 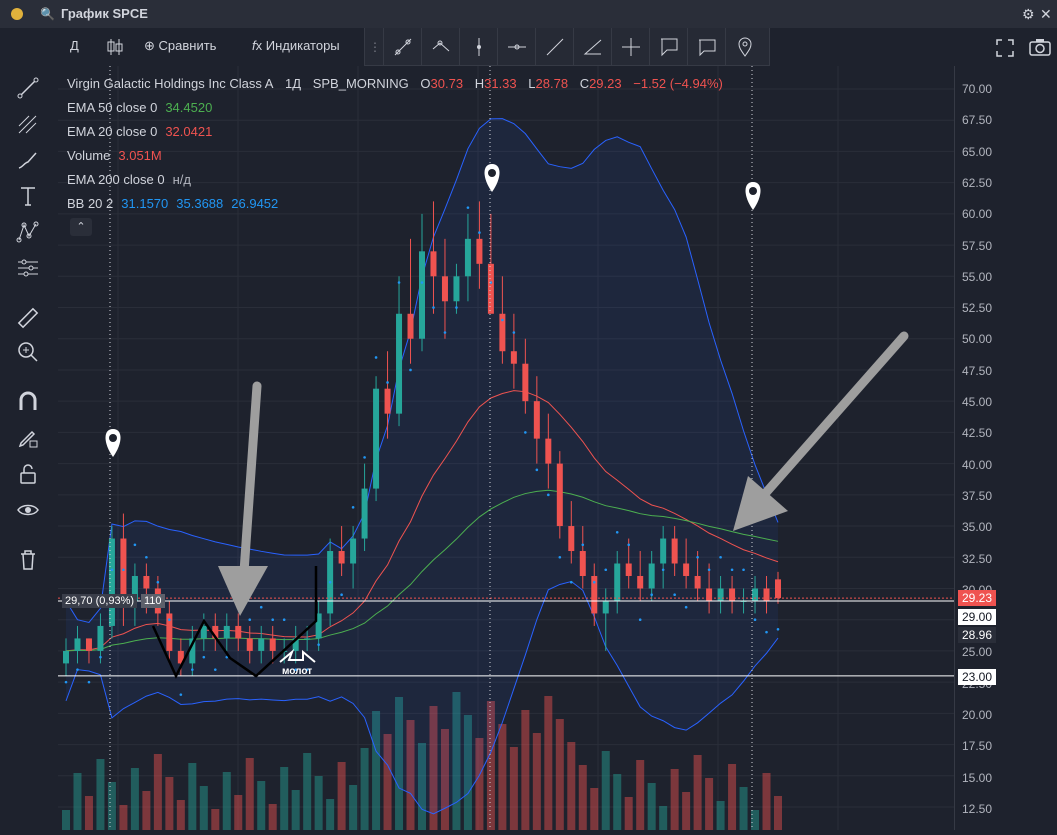 I want to click on fx-icon: f, so click(x=254, y=45).